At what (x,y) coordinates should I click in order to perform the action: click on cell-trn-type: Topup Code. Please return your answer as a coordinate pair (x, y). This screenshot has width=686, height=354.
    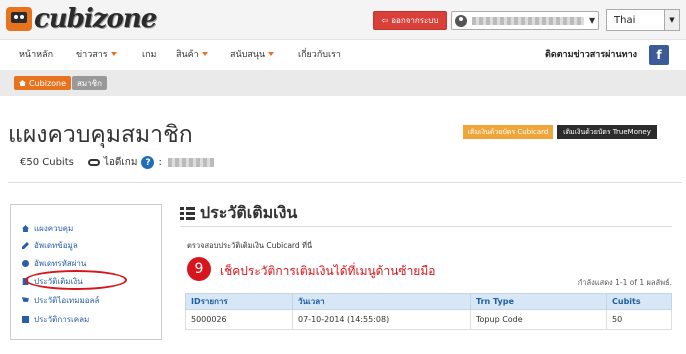
    Looking at the image, I should click on (538, 319).